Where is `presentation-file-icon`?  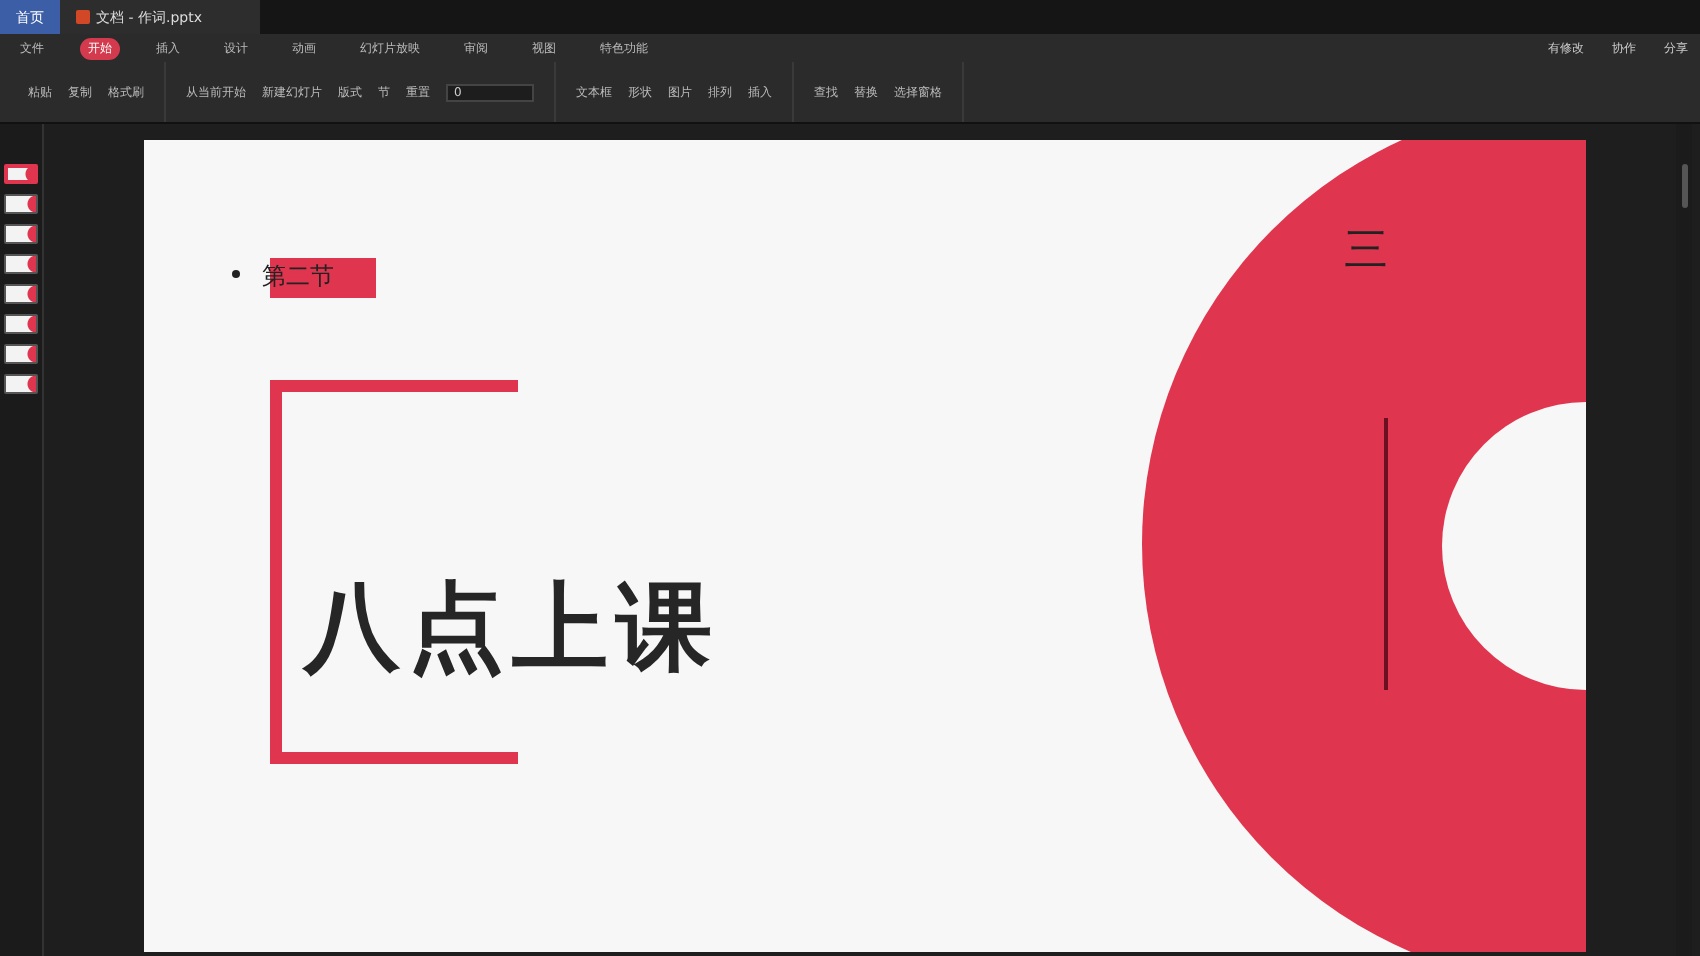 presentation-file-icon is located at coordinates (83, 17).